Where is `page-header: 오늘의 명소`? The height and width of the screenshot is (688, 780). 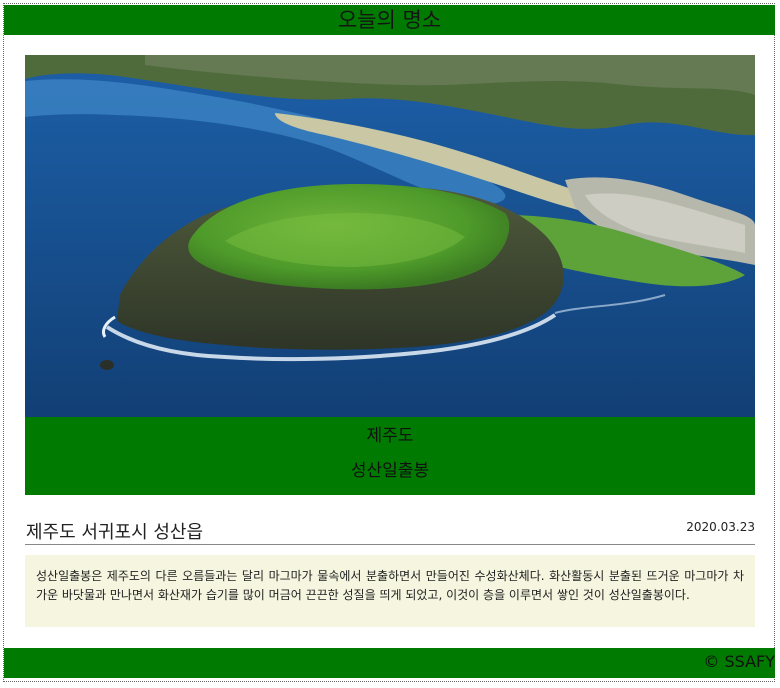 page-header: 오늘의 명소 is located at coordinates (389, 20).